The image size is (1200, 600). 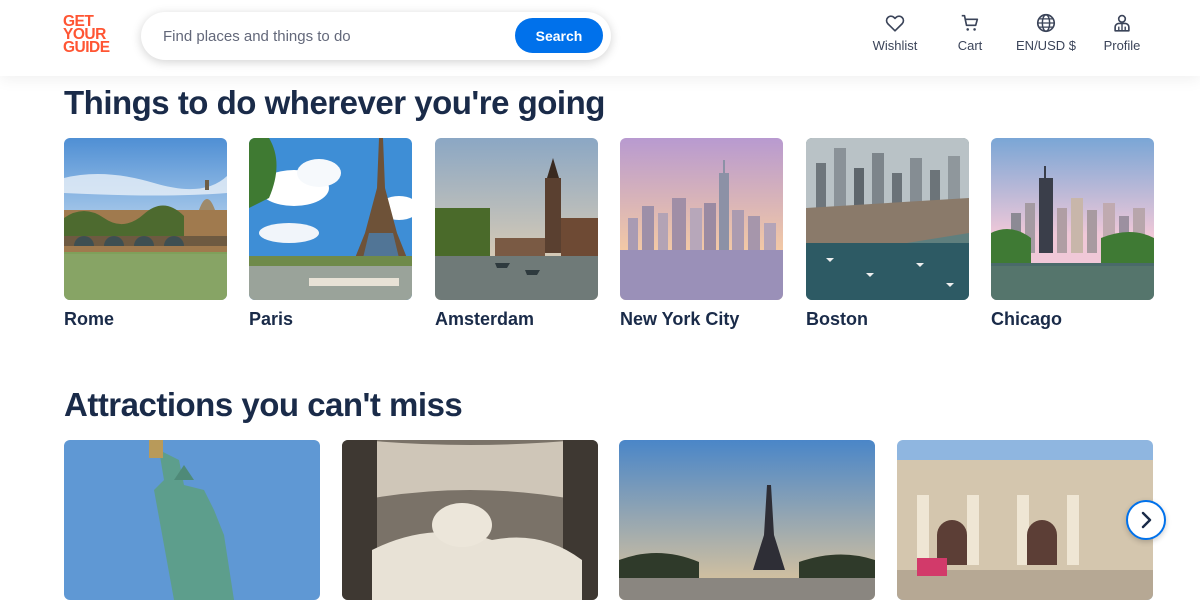 What do you see at coordinates (1046, 23) in the screenshot?
I see `globe-icon` at bounding box center [1046, 23].